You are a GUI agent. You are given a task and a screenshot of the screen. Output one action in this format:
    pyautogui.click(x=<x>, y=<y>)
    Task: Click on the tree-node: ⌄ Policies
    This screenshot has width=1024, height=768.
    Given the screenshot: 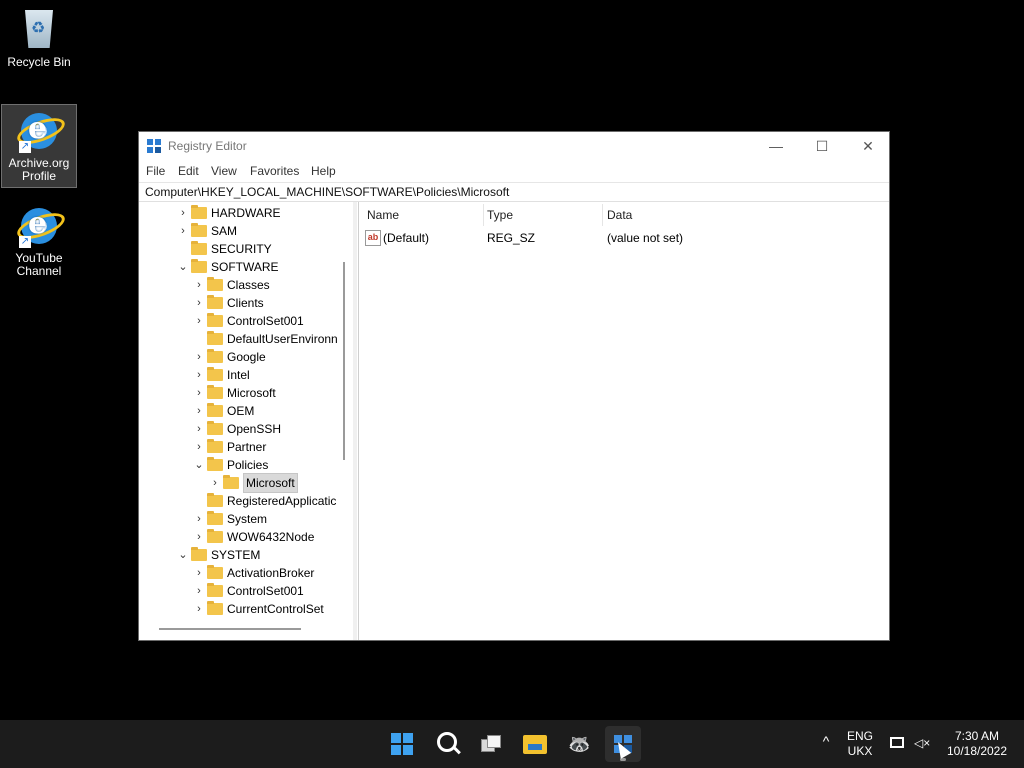 What is the action you would take?
    pyautogui.click(x=246, y=465)
    